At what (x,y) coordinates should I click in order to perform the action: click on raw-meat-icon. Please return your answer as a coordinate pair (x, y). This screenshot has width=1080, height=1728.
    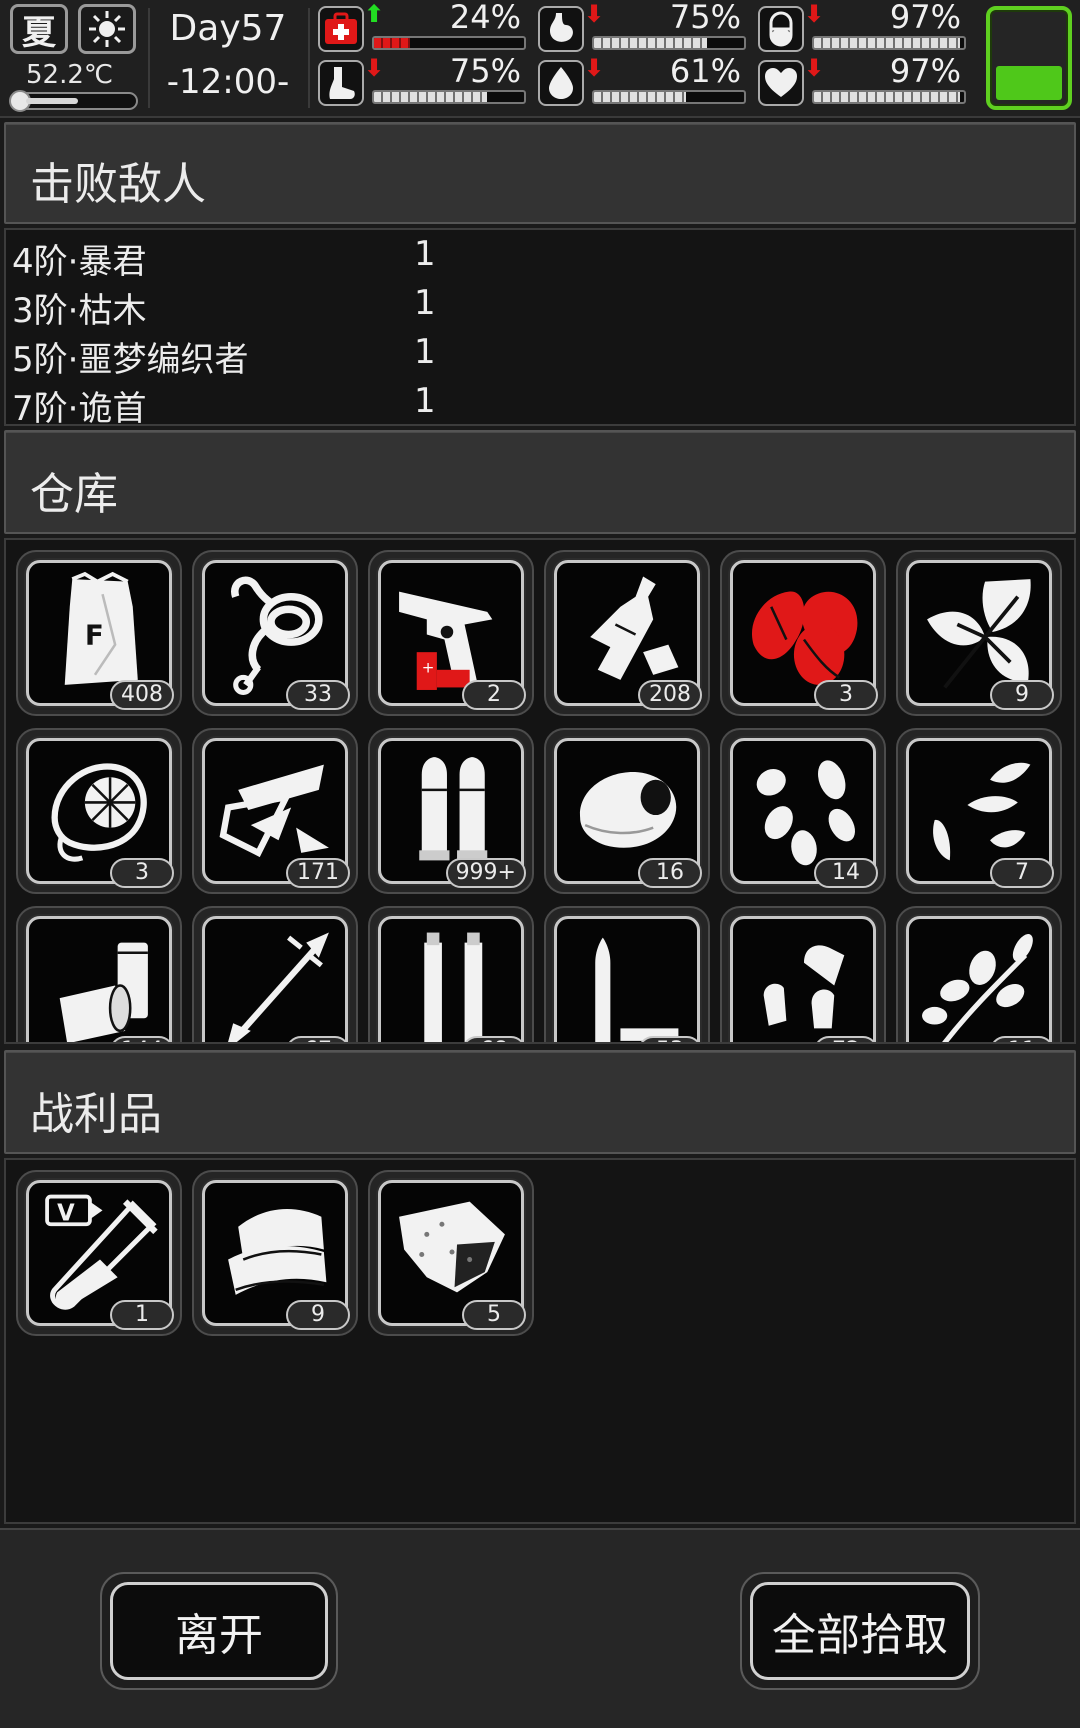
    Looking at the image, I should click on (628, 809).